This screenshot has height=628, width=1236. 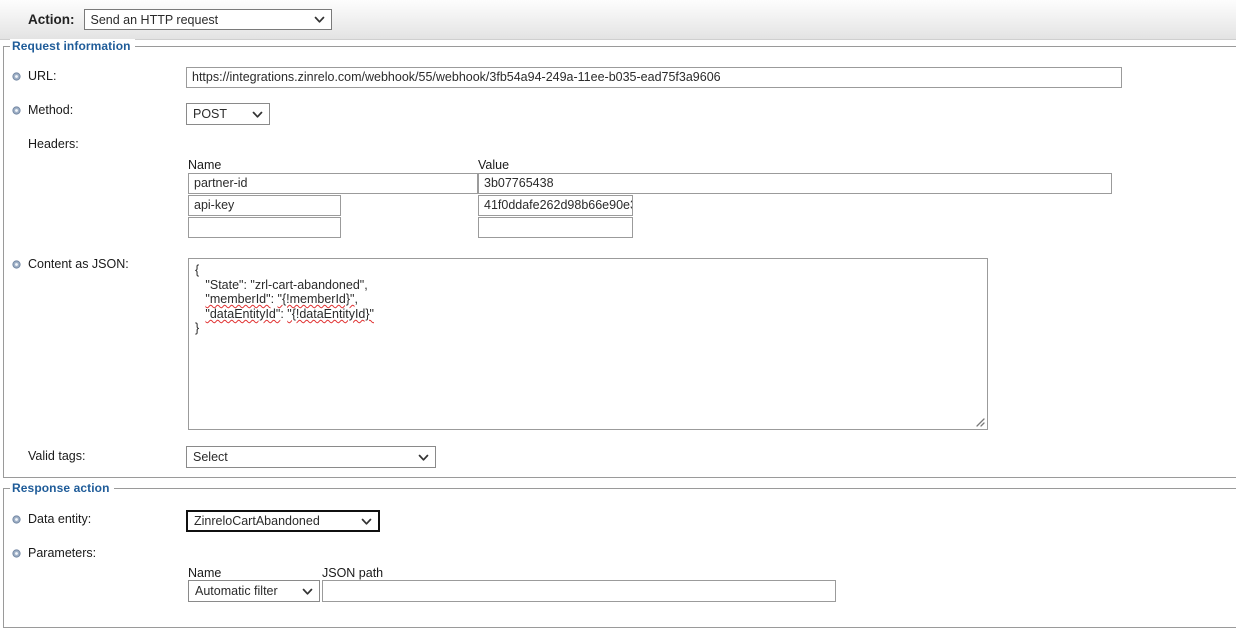 What do you see at coordinates (264, 205) in the screenshot?
I see `header-name-input: api-key` at bounding box center [264, 205].